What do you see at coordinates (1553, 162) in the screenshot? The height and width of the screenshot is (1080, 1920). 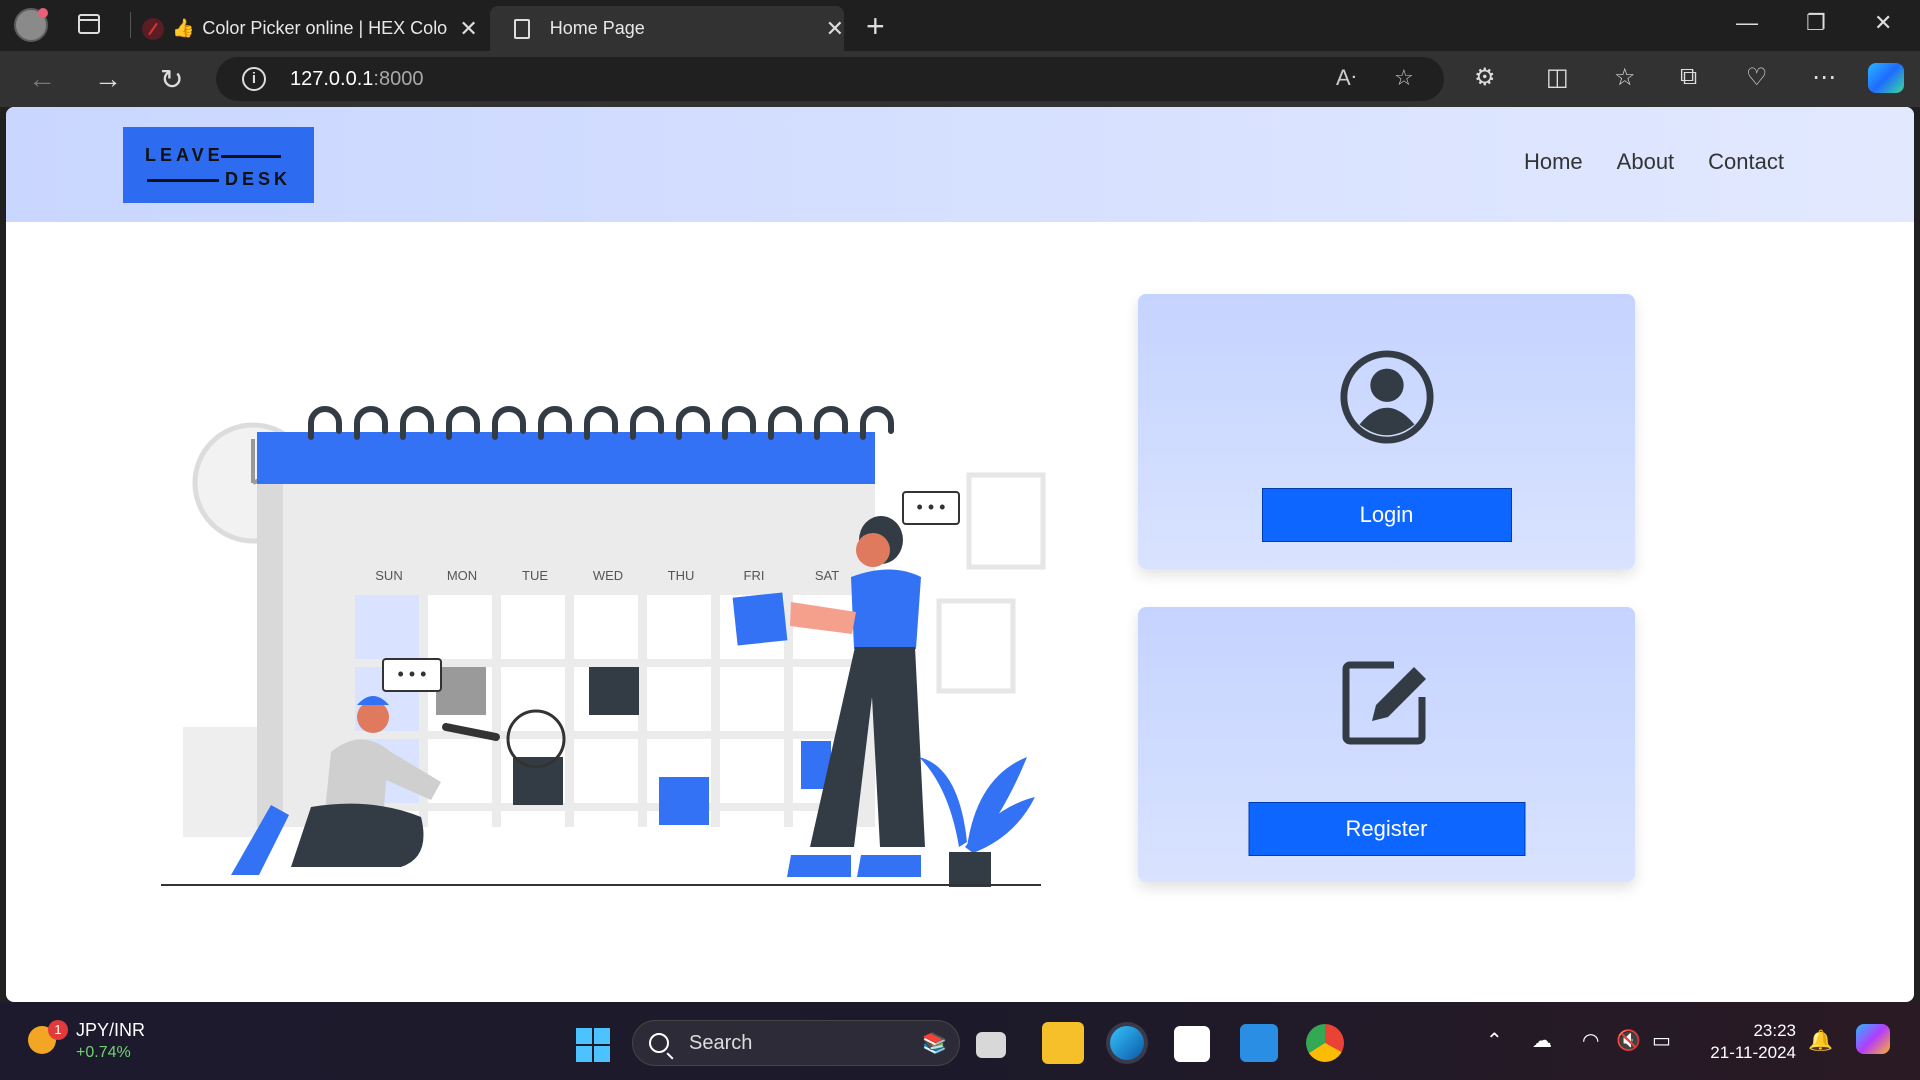 I see `nav-home: Home` at bounding box center [1553, 162].